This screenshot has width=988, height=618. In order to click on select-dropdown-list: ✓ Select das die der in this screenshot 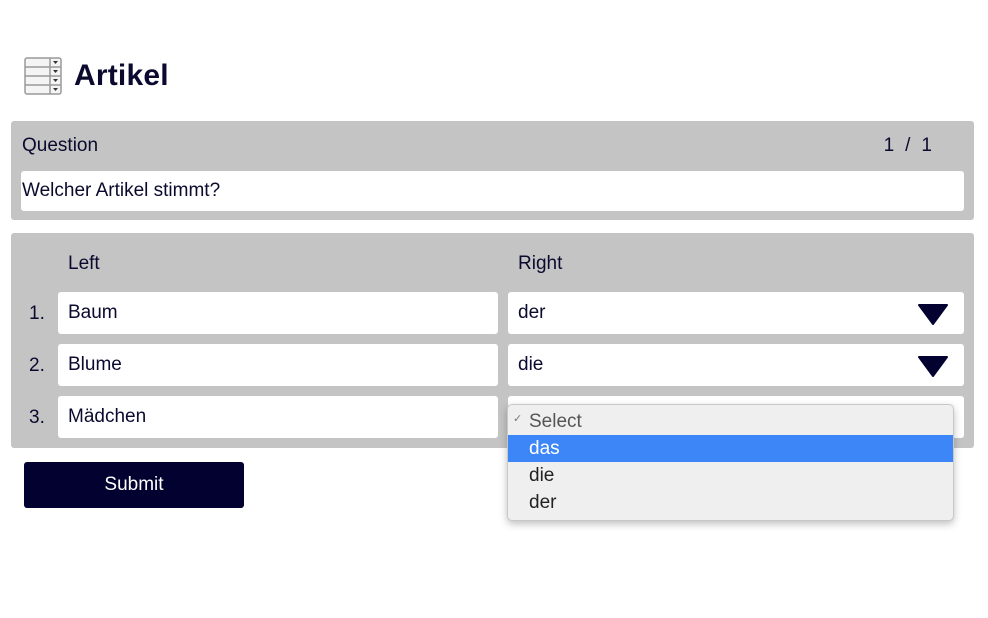, I will do `click(730, 462)`.